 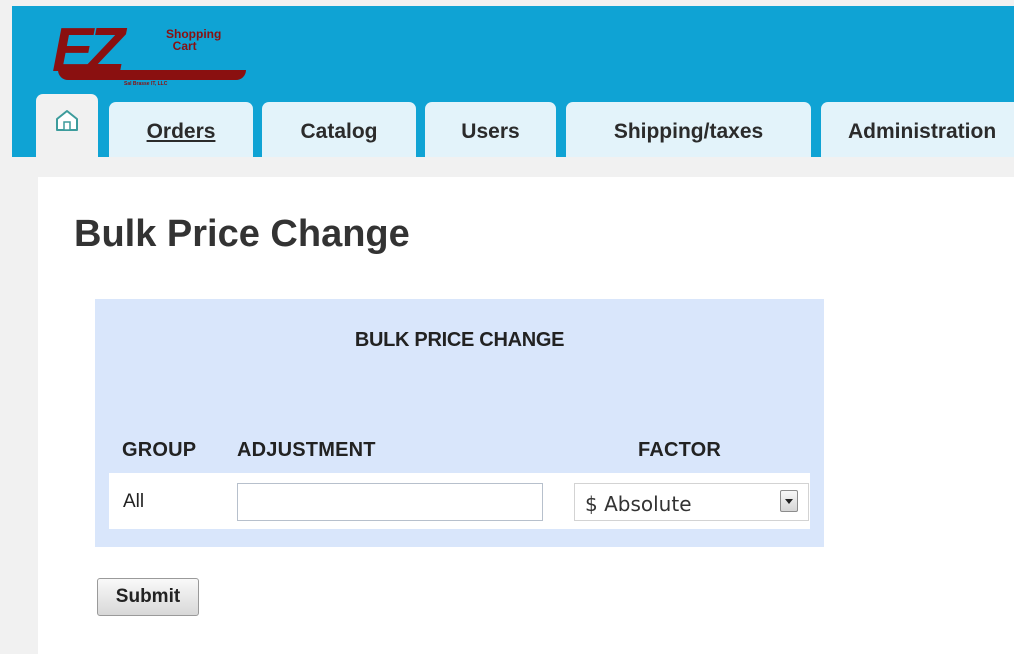 I want to click on tab-administration: Administration, so click(x=917, y=129).